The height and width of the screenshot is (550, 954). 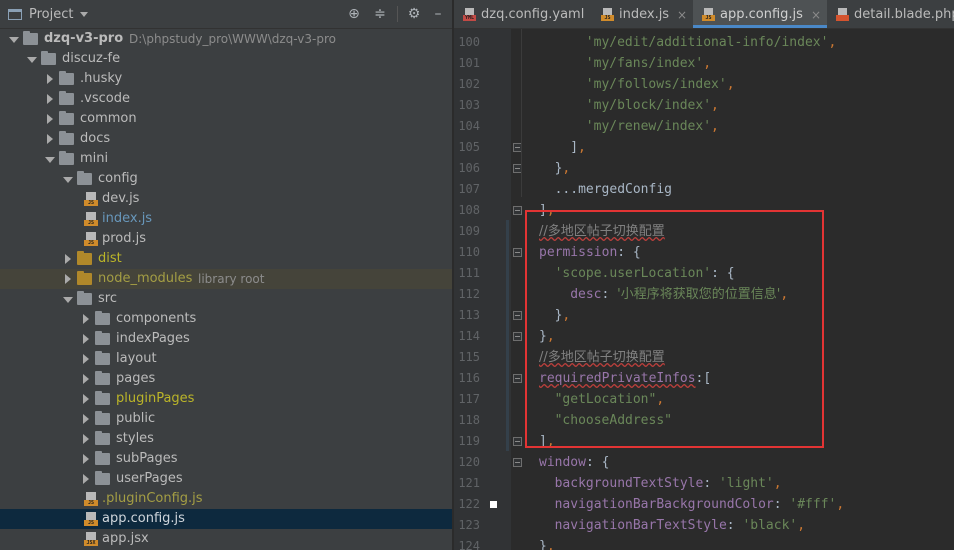 What do you see at coordinates (890, 14) in the screenshot?
I see `editor-tab: detail.blade.php` at bounding box center [890, 14].